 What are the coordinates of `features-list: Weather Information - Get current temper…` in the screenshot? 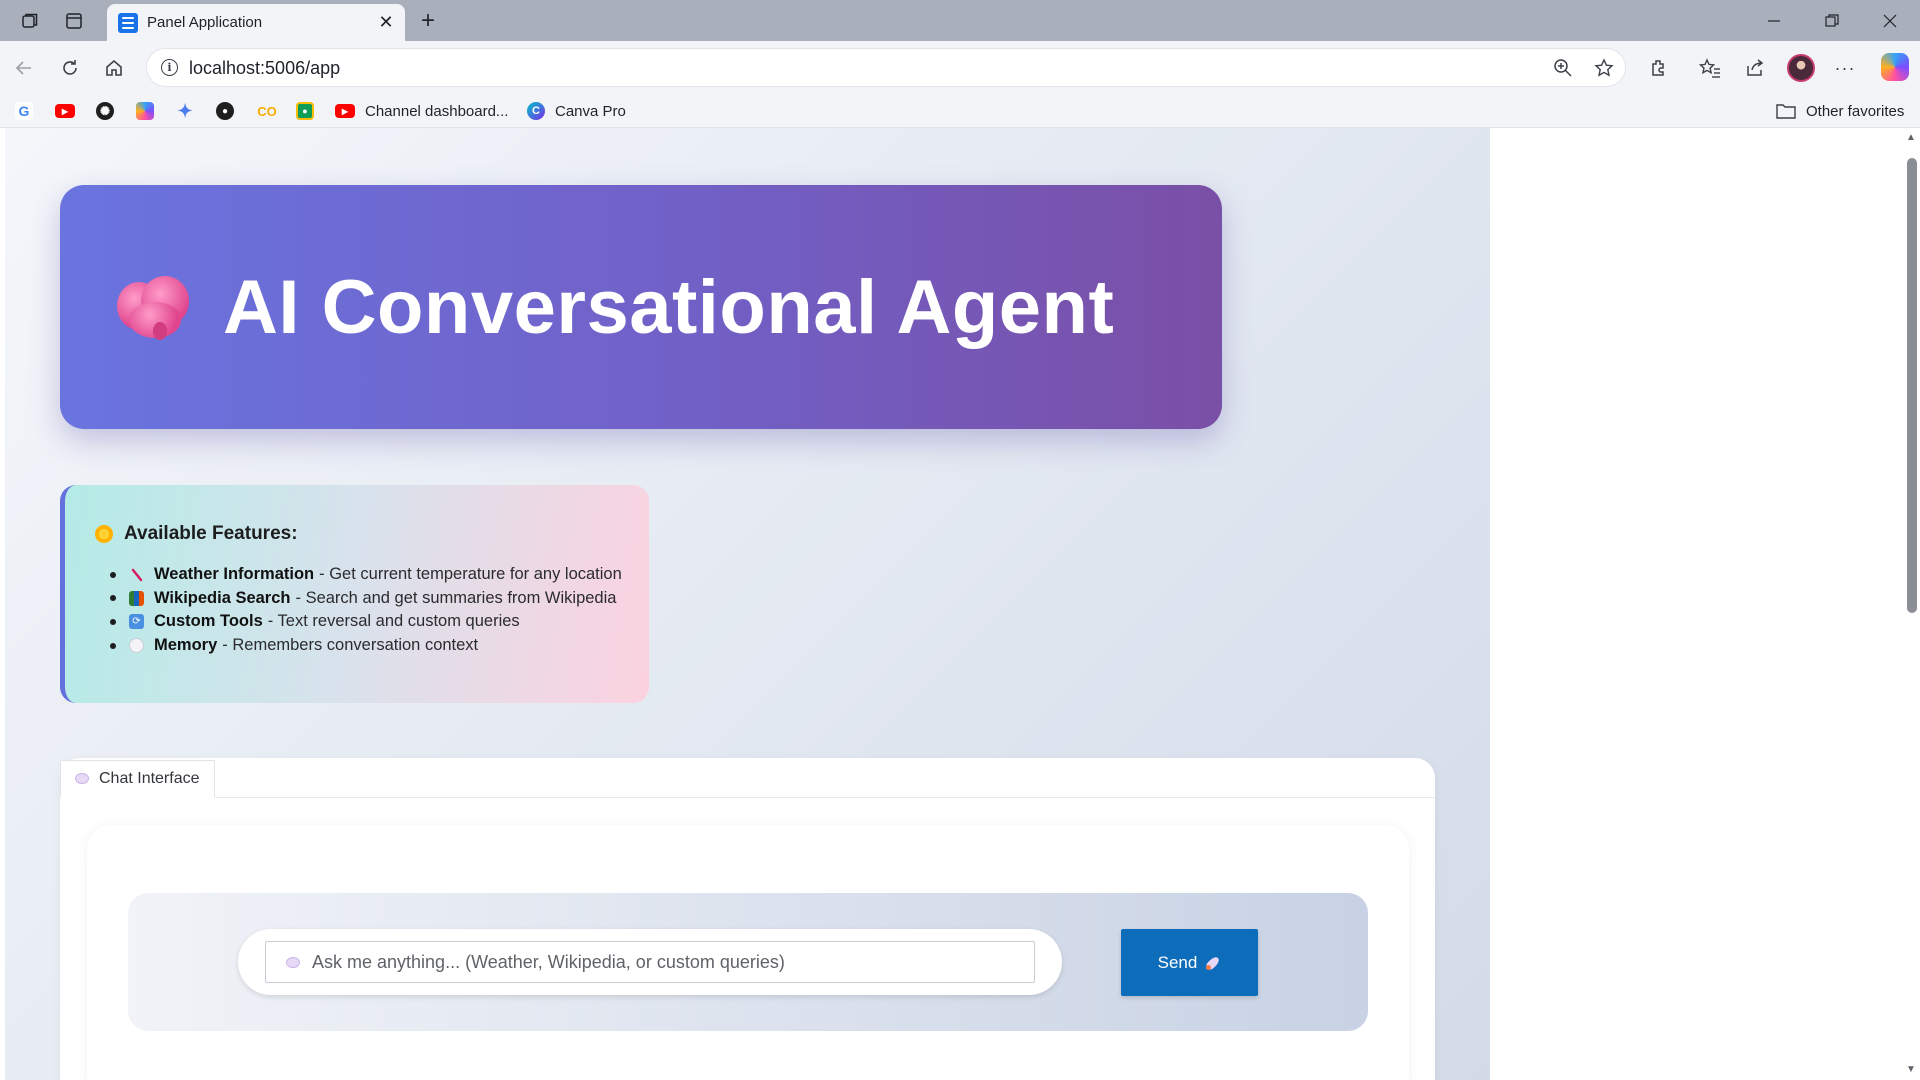 It's located at (372, 610).